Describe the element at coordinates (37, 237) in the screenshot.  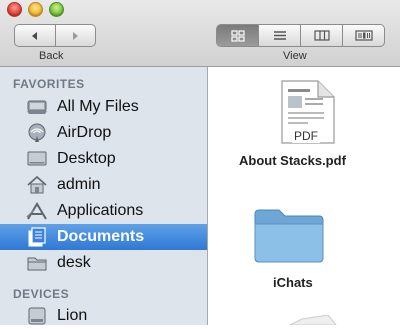
I see `documents-icon` at that location.